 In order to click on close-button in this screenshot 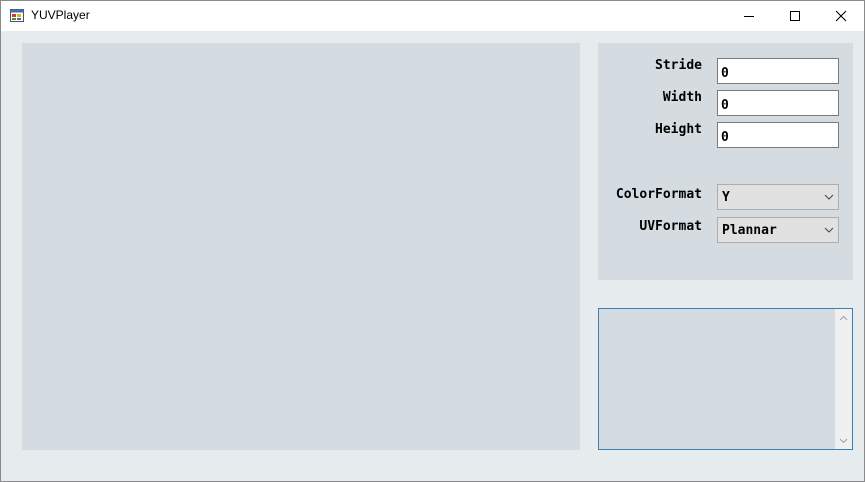, I will do `click(841, 16)`.